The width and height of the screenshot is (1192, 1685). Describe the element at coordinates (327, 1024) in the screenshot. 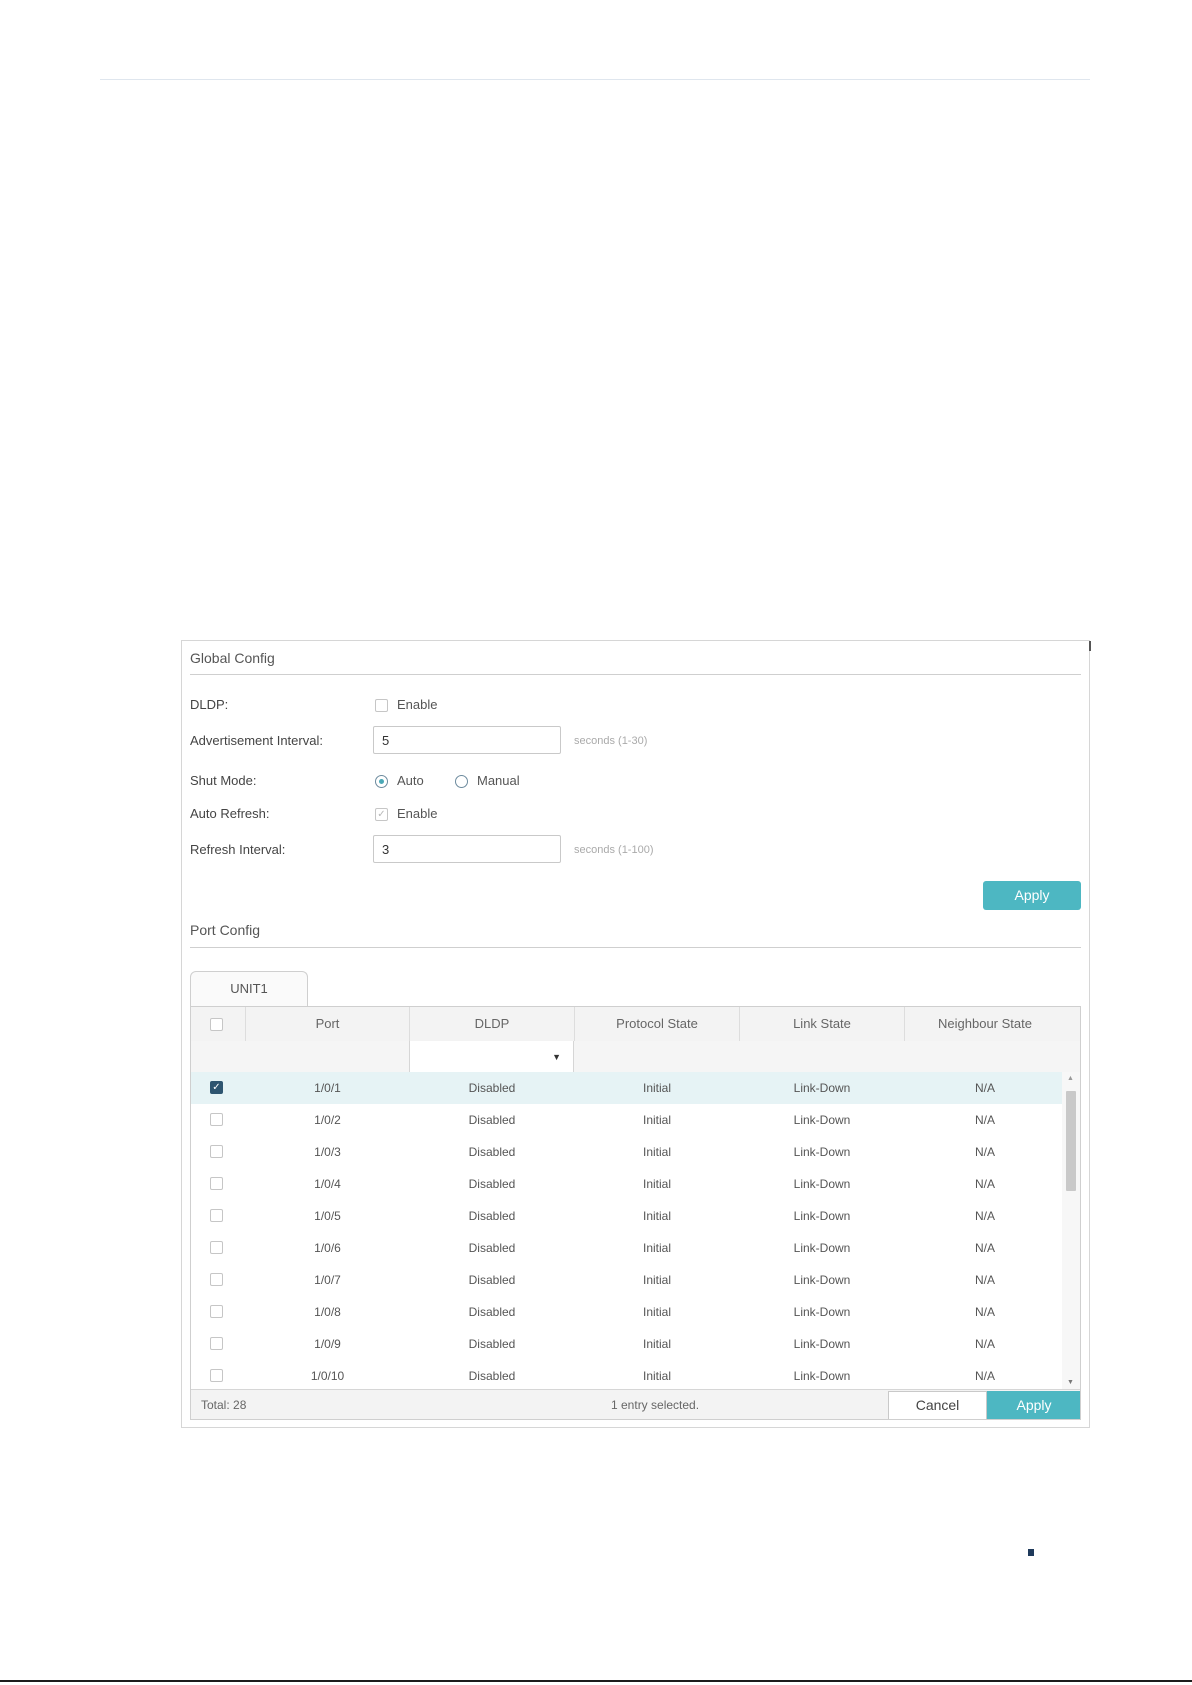

I see `column-header-port: Port` at that location.